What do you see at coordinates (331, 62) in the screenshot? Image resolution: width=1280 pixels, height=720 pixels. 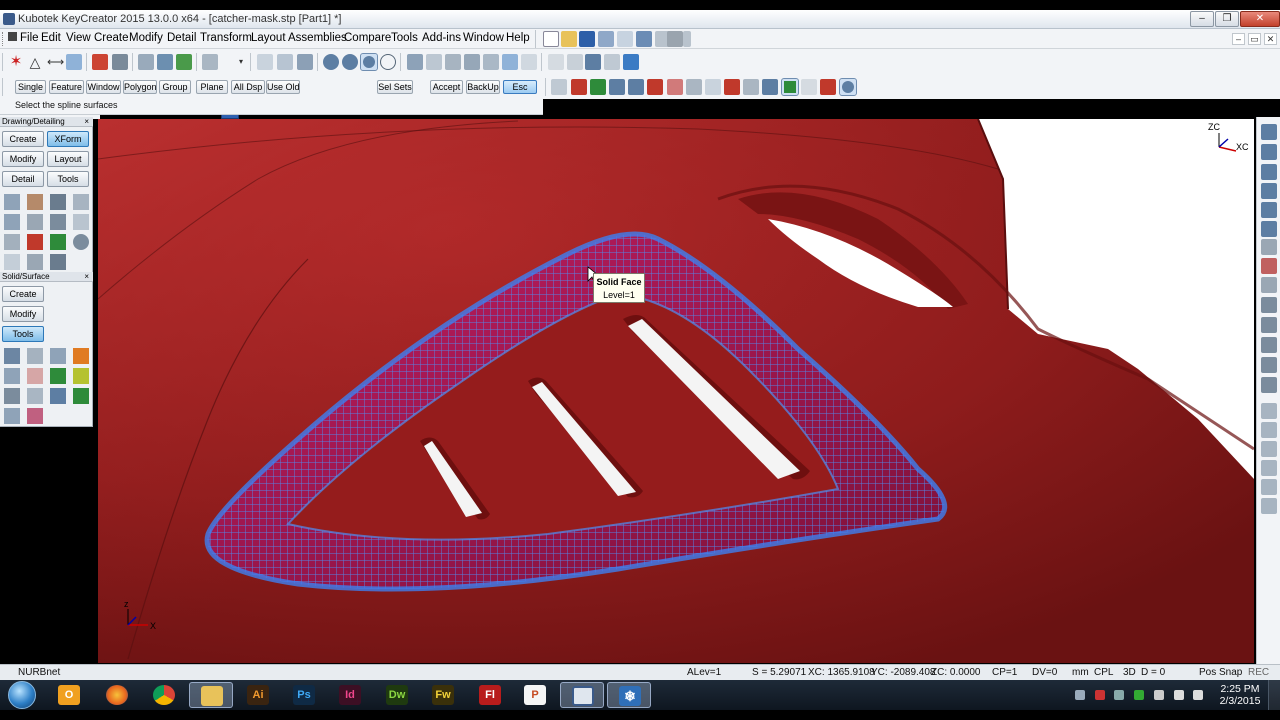 I see `shade-icon` at bounding box center [331, 62].